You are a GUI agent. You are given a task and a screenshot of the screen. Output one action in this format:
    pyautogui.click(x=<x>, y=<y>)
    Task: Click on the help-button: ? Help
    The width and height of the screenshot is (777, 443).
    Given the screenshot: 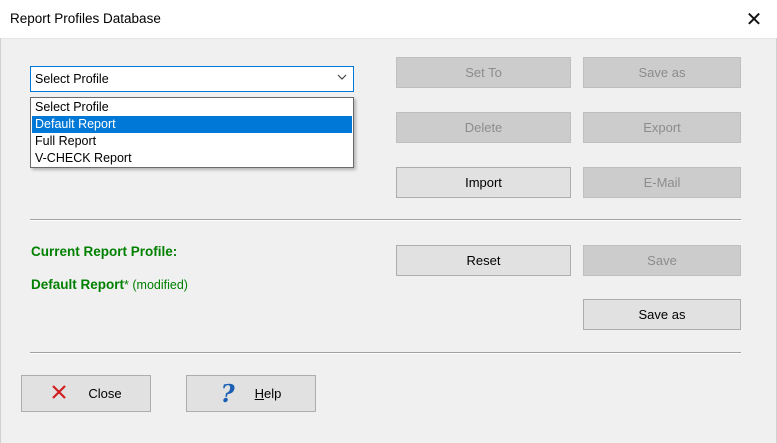 What is the action you would take?
    pyautogui.click(x=251, y=393)
    